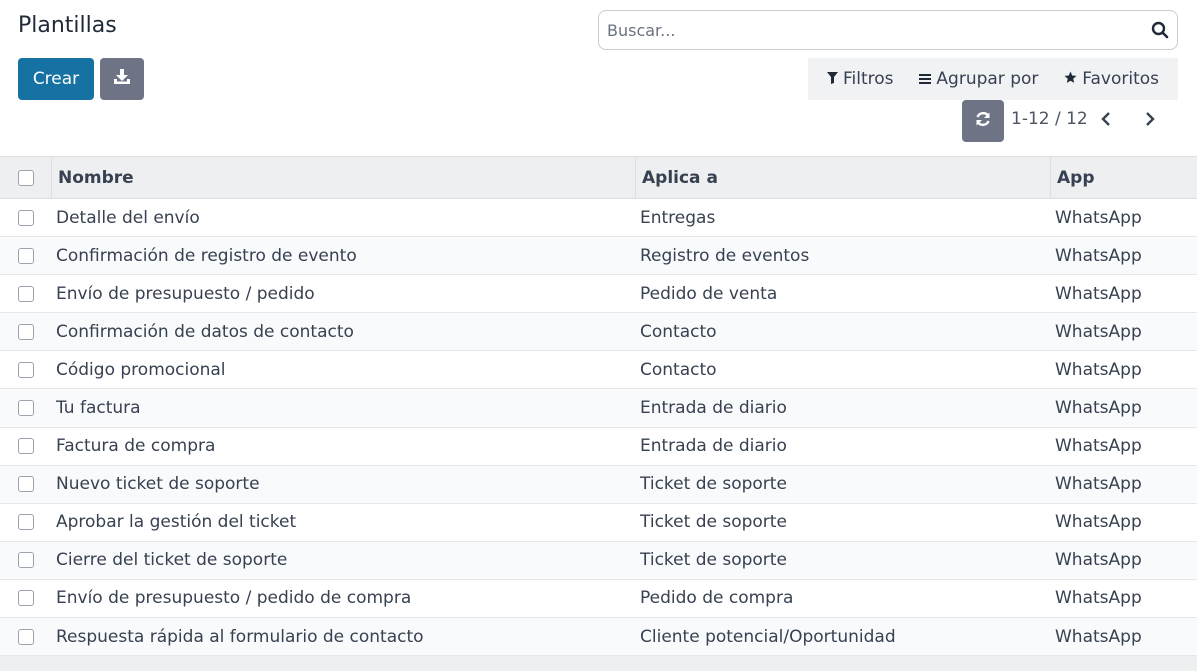 The height and width of the screenshot is (671, 1197). I want to click on group-by-toggle: Agrupar por, so click(978, 79).